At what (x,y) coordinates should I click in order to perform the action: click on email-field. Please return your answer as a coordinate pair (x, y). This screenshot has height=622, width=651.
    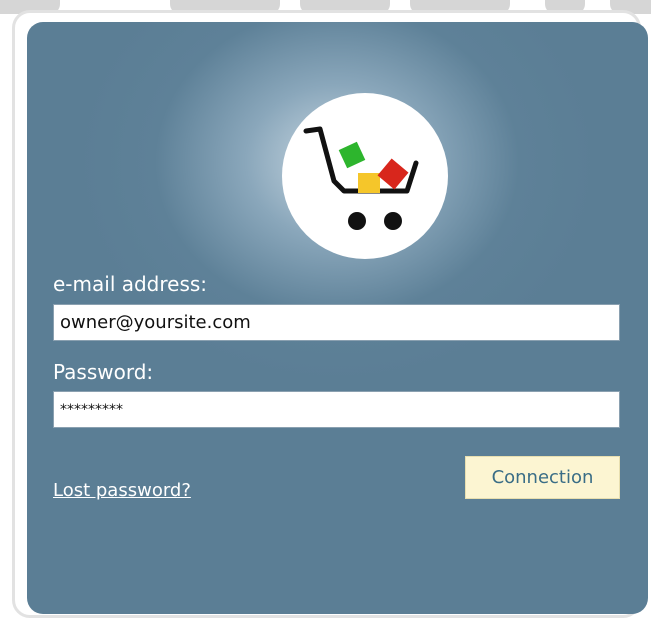
    Looking at the image, I should click on (336, 322).